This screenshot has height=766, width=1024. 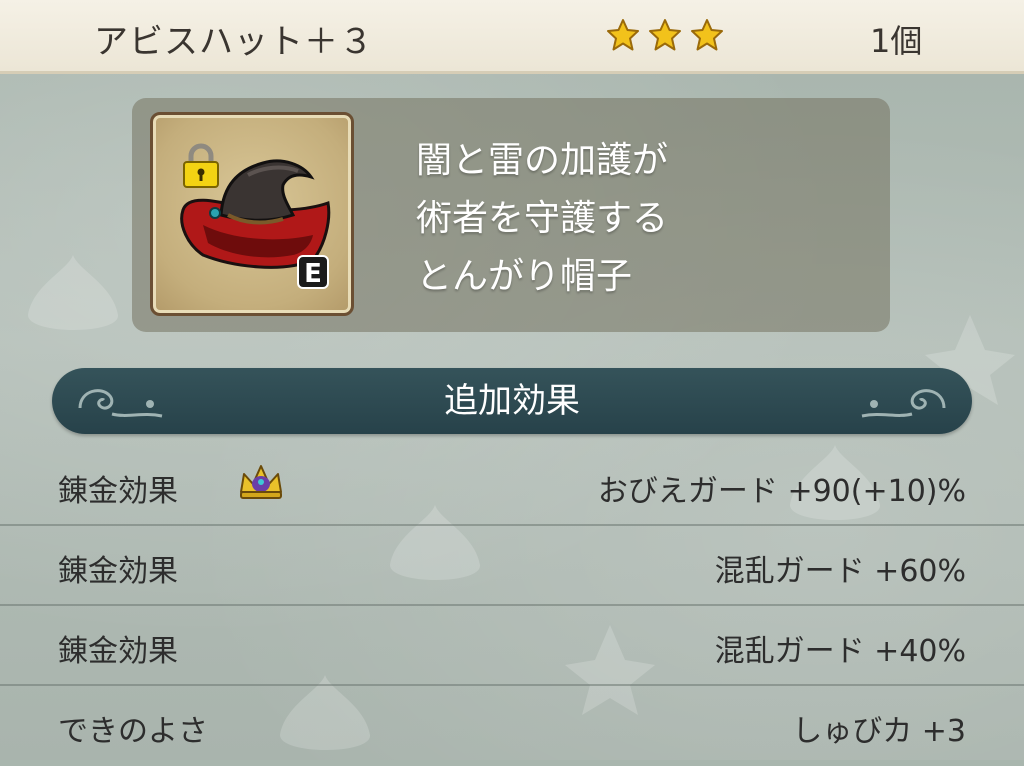 I want to click on effect-label: できのよさ, so click(x=133, y=731).